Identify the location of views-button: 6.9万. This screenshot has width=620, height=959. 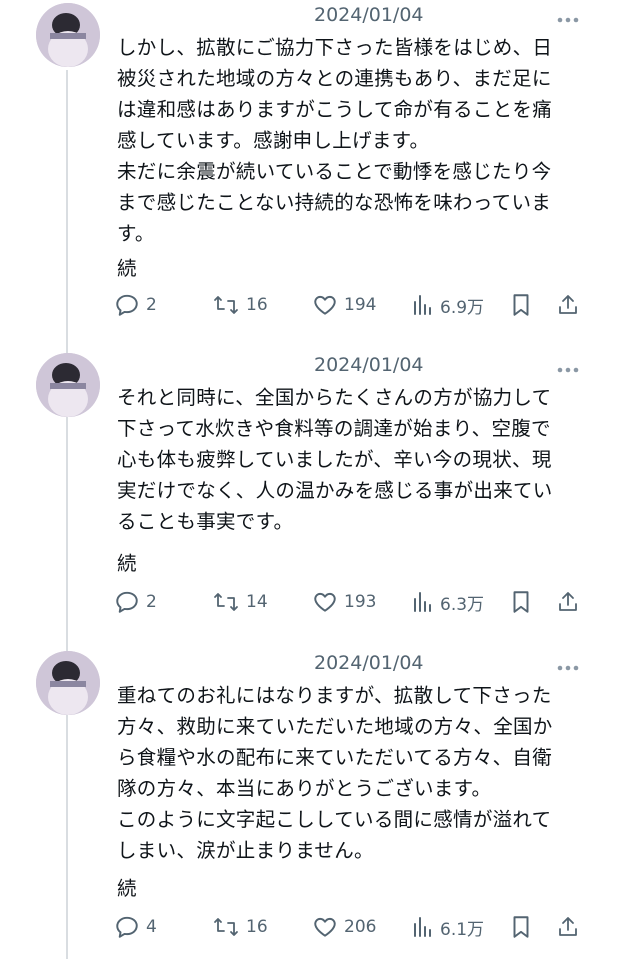
(448, 305).